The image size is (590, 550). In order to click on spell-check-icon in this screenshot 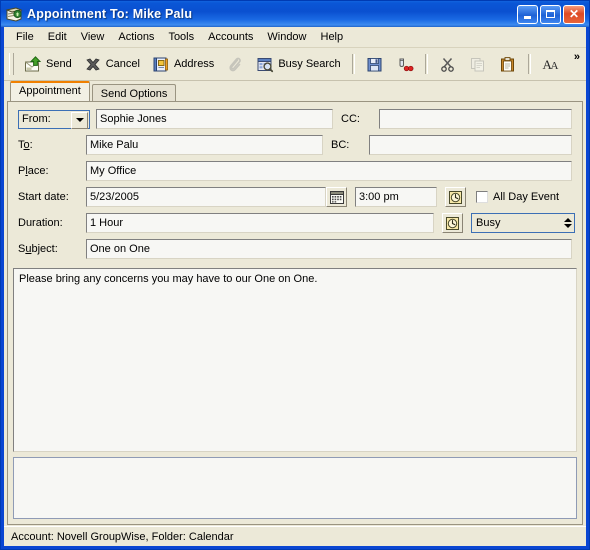, I will do `click(405, 64)`.